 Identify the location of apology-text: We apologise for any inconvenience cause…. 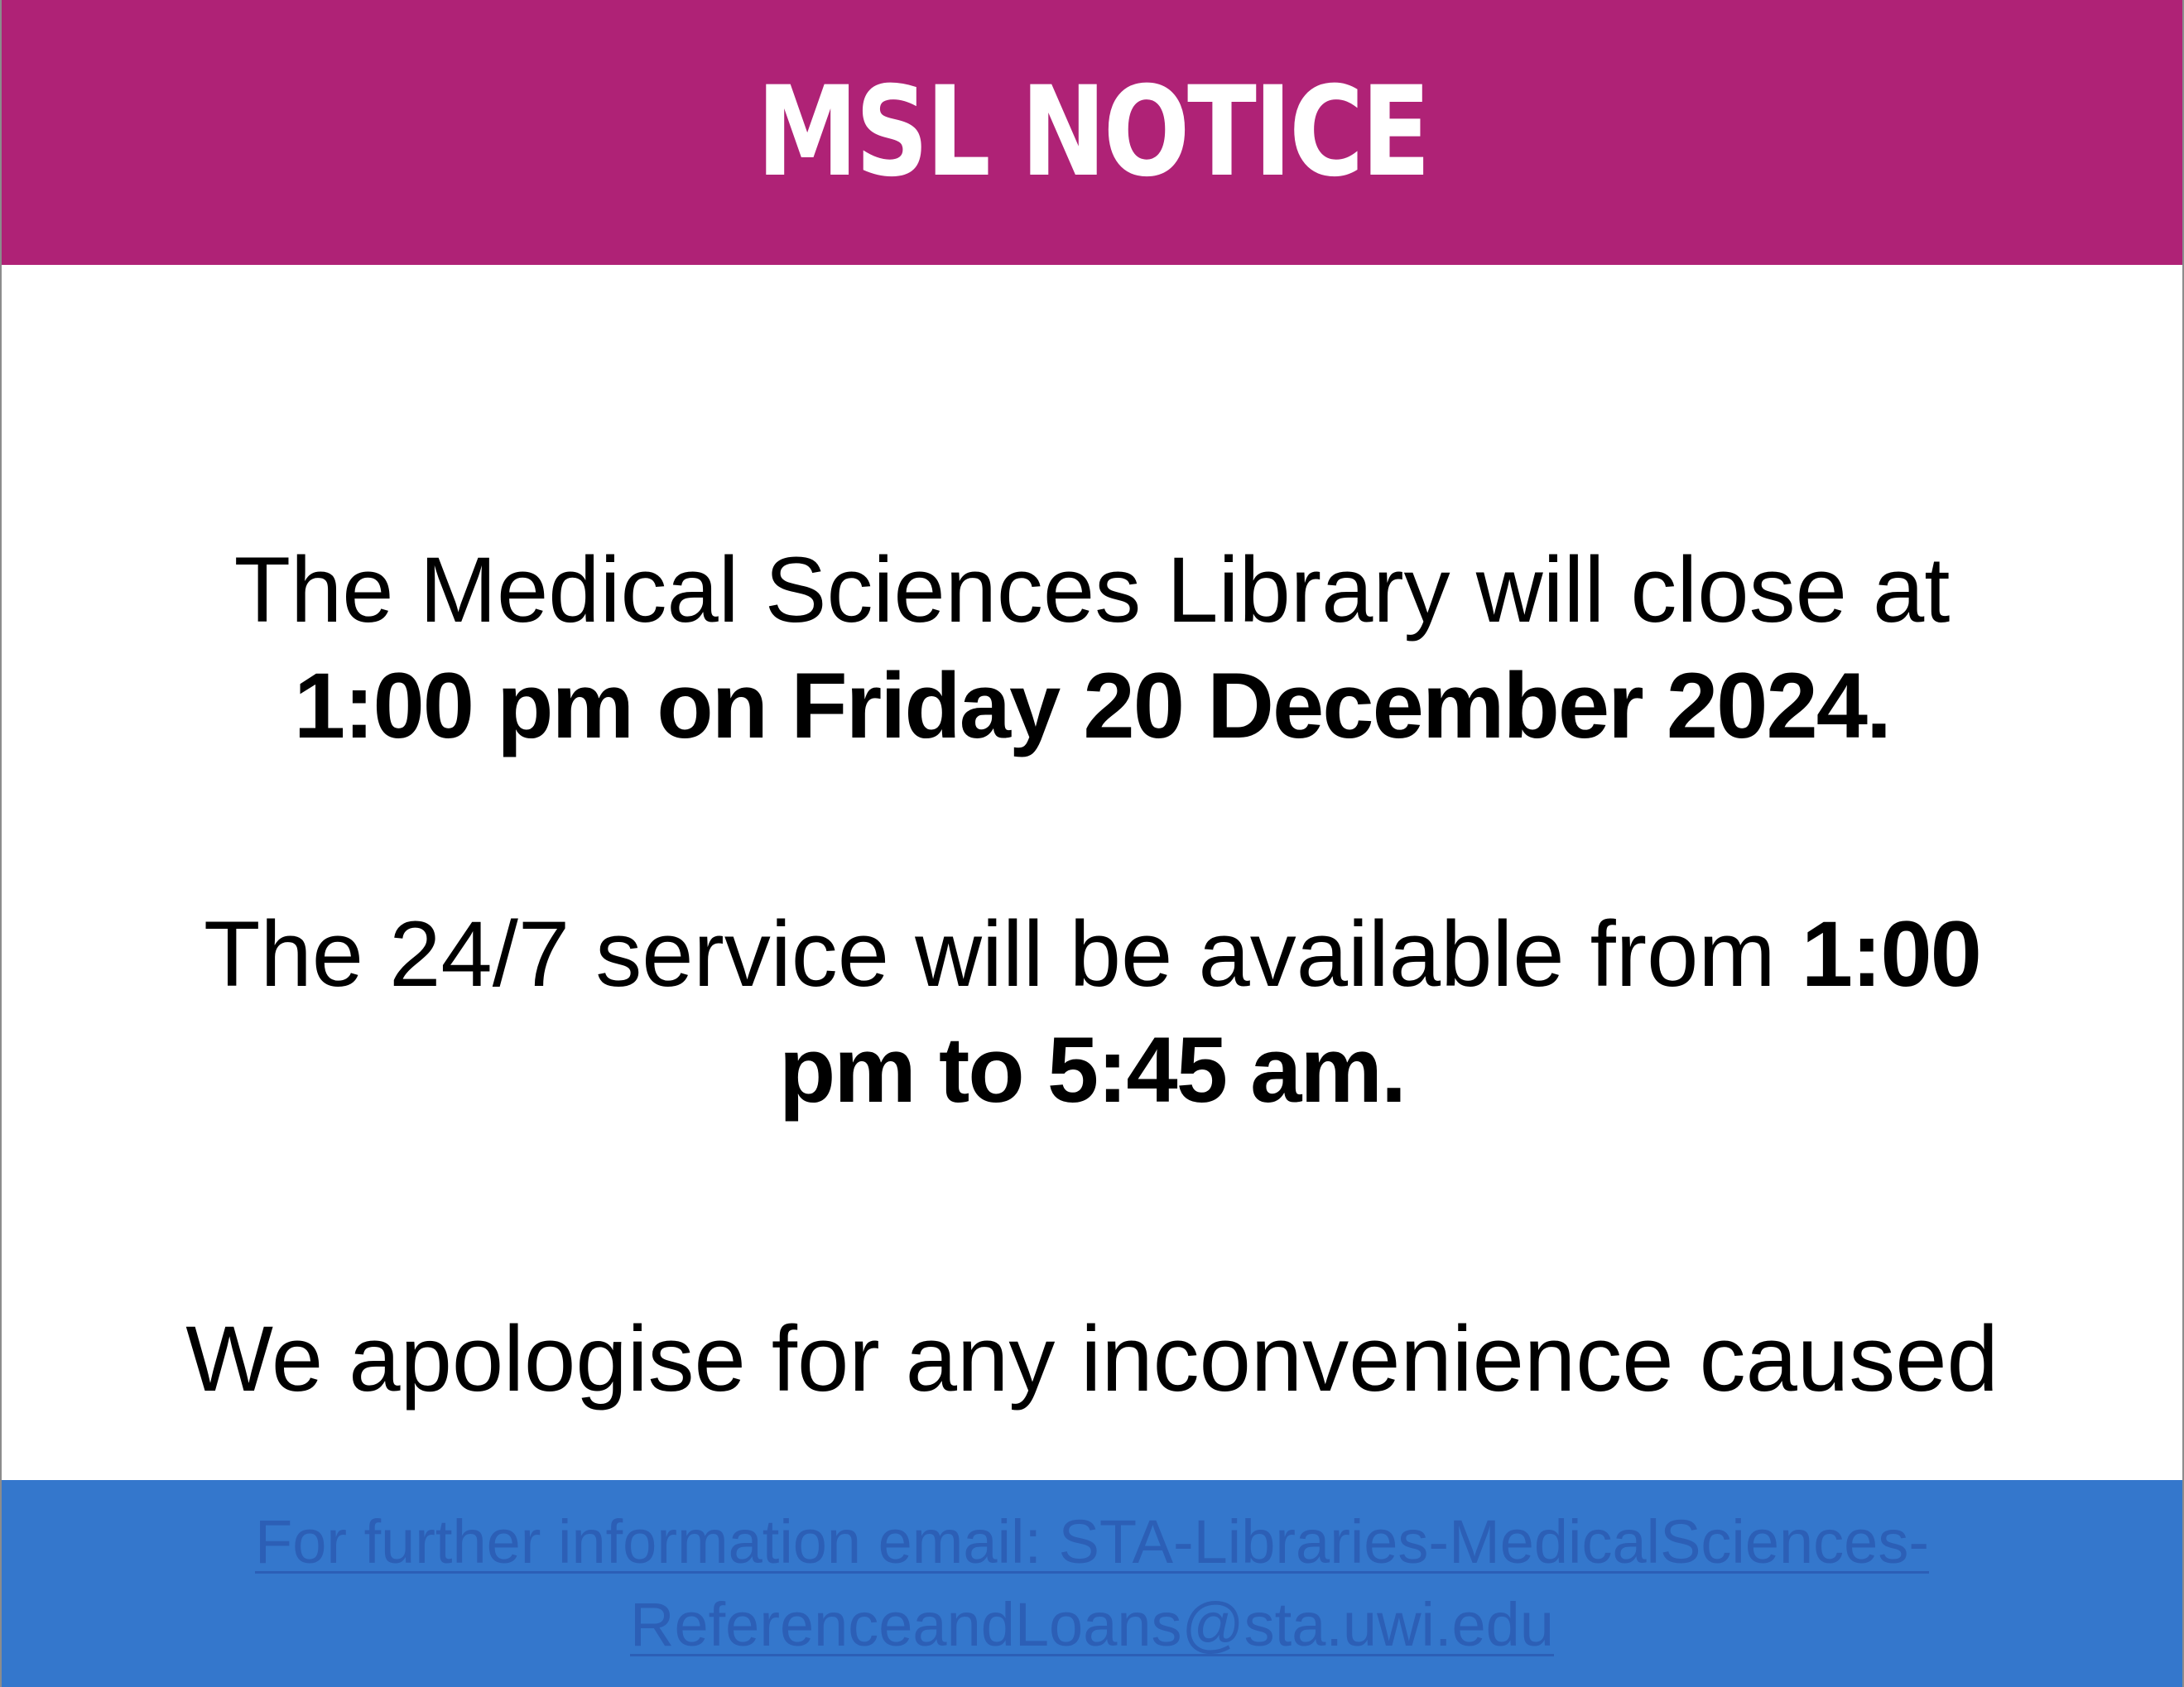
(1092, 1359).